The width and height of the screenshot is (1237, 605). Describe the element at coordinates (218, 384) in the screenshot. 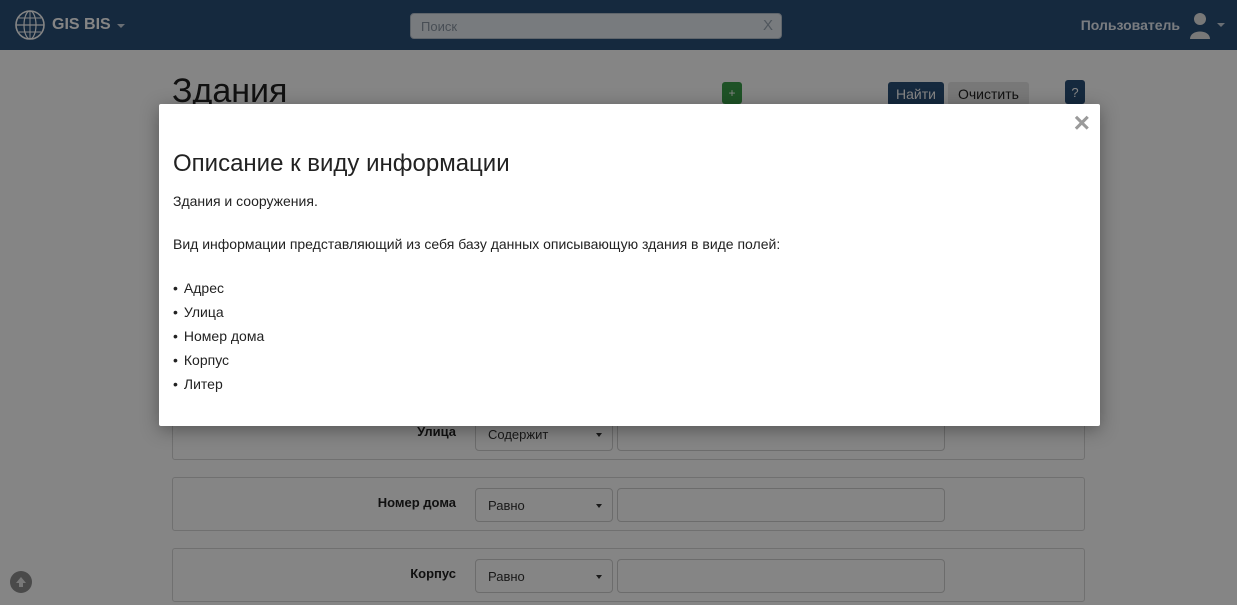

I see `list-item: Литер` at that location.